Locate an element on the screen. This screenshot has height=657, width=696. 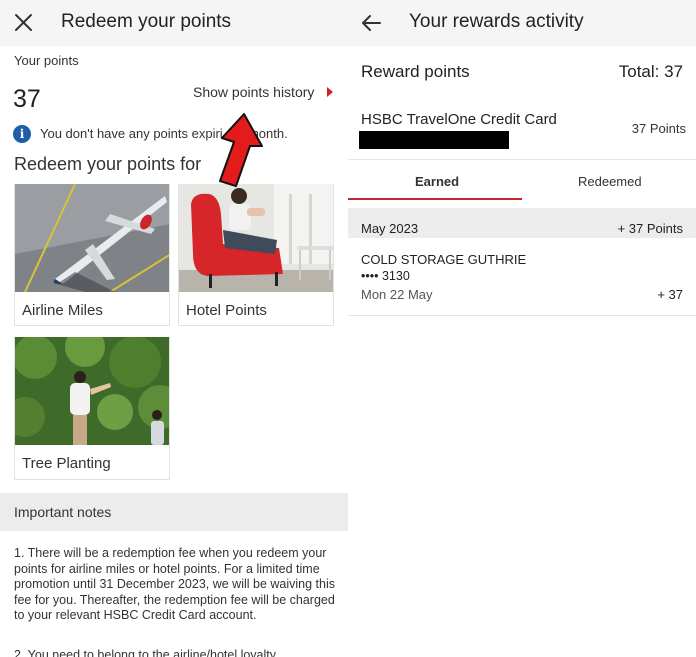
divider is located at coordinates (522, 159).